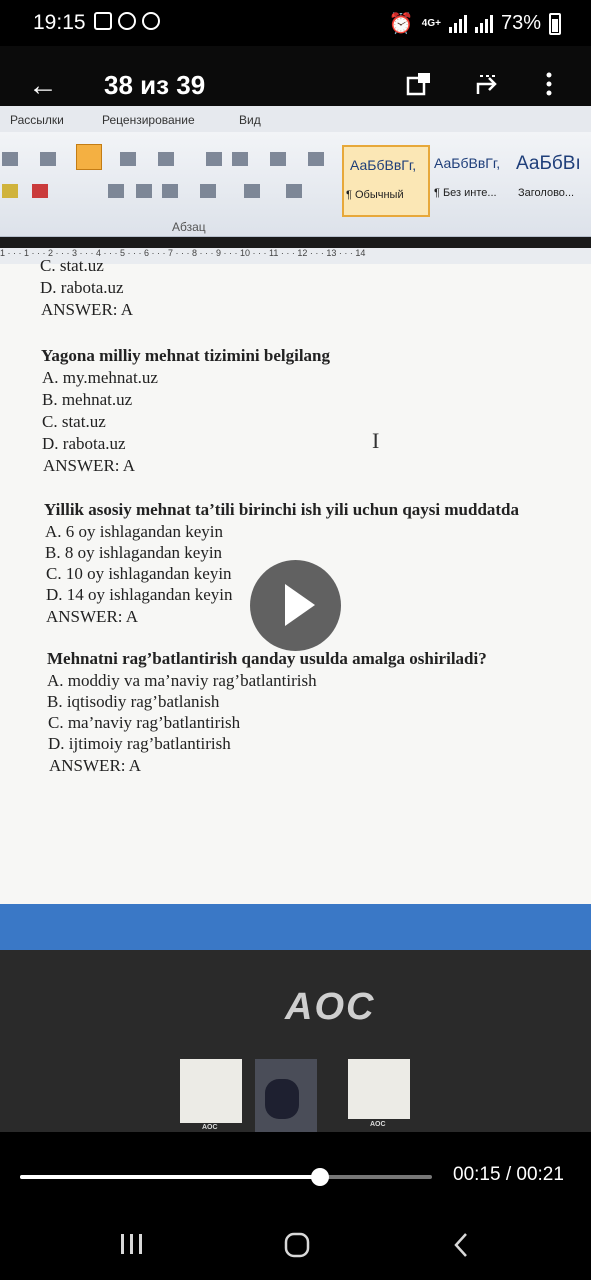  I want to click on style-normal: АаБбВвГг, ¶ Обычный, so click(386, 181).